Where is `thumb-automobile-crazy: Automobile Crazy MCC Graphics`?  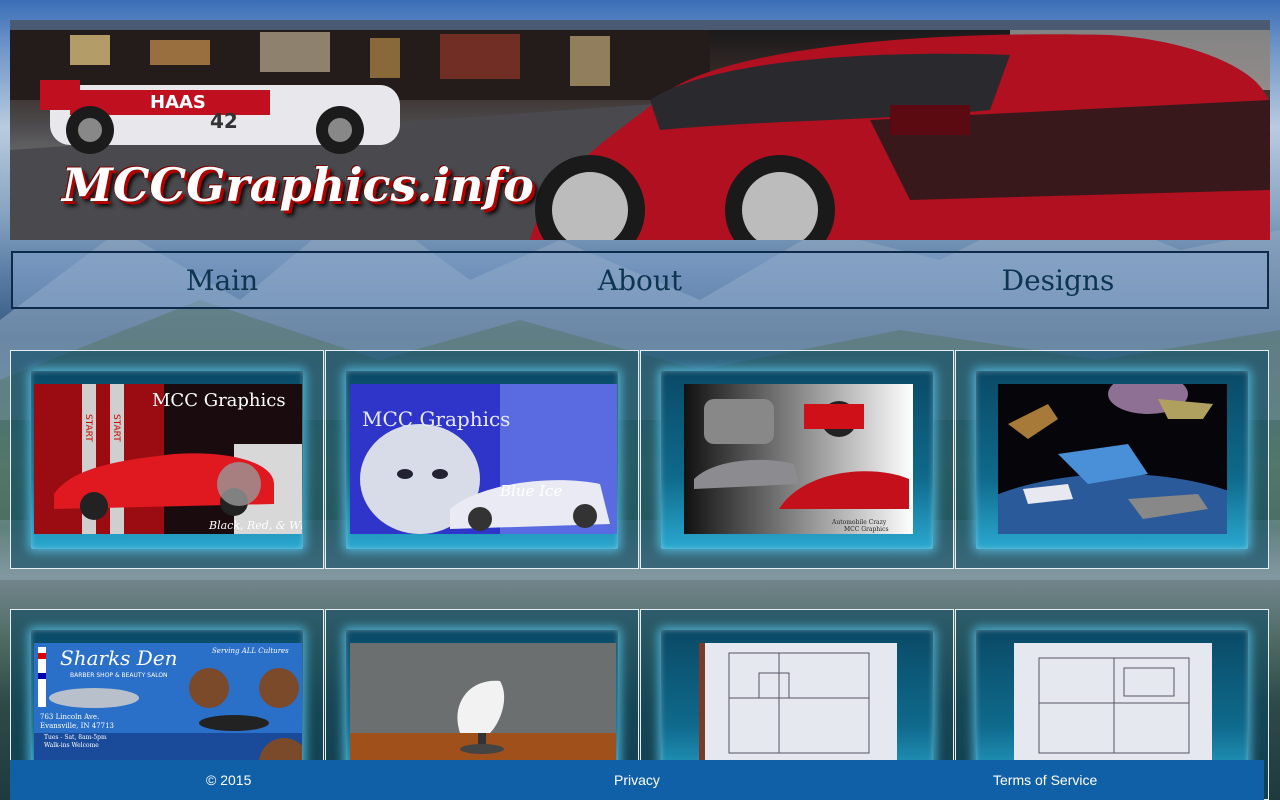 thumb-automobile-crazy: Automobile Crazy MCC Graphics is located at coordinates (798, 459).